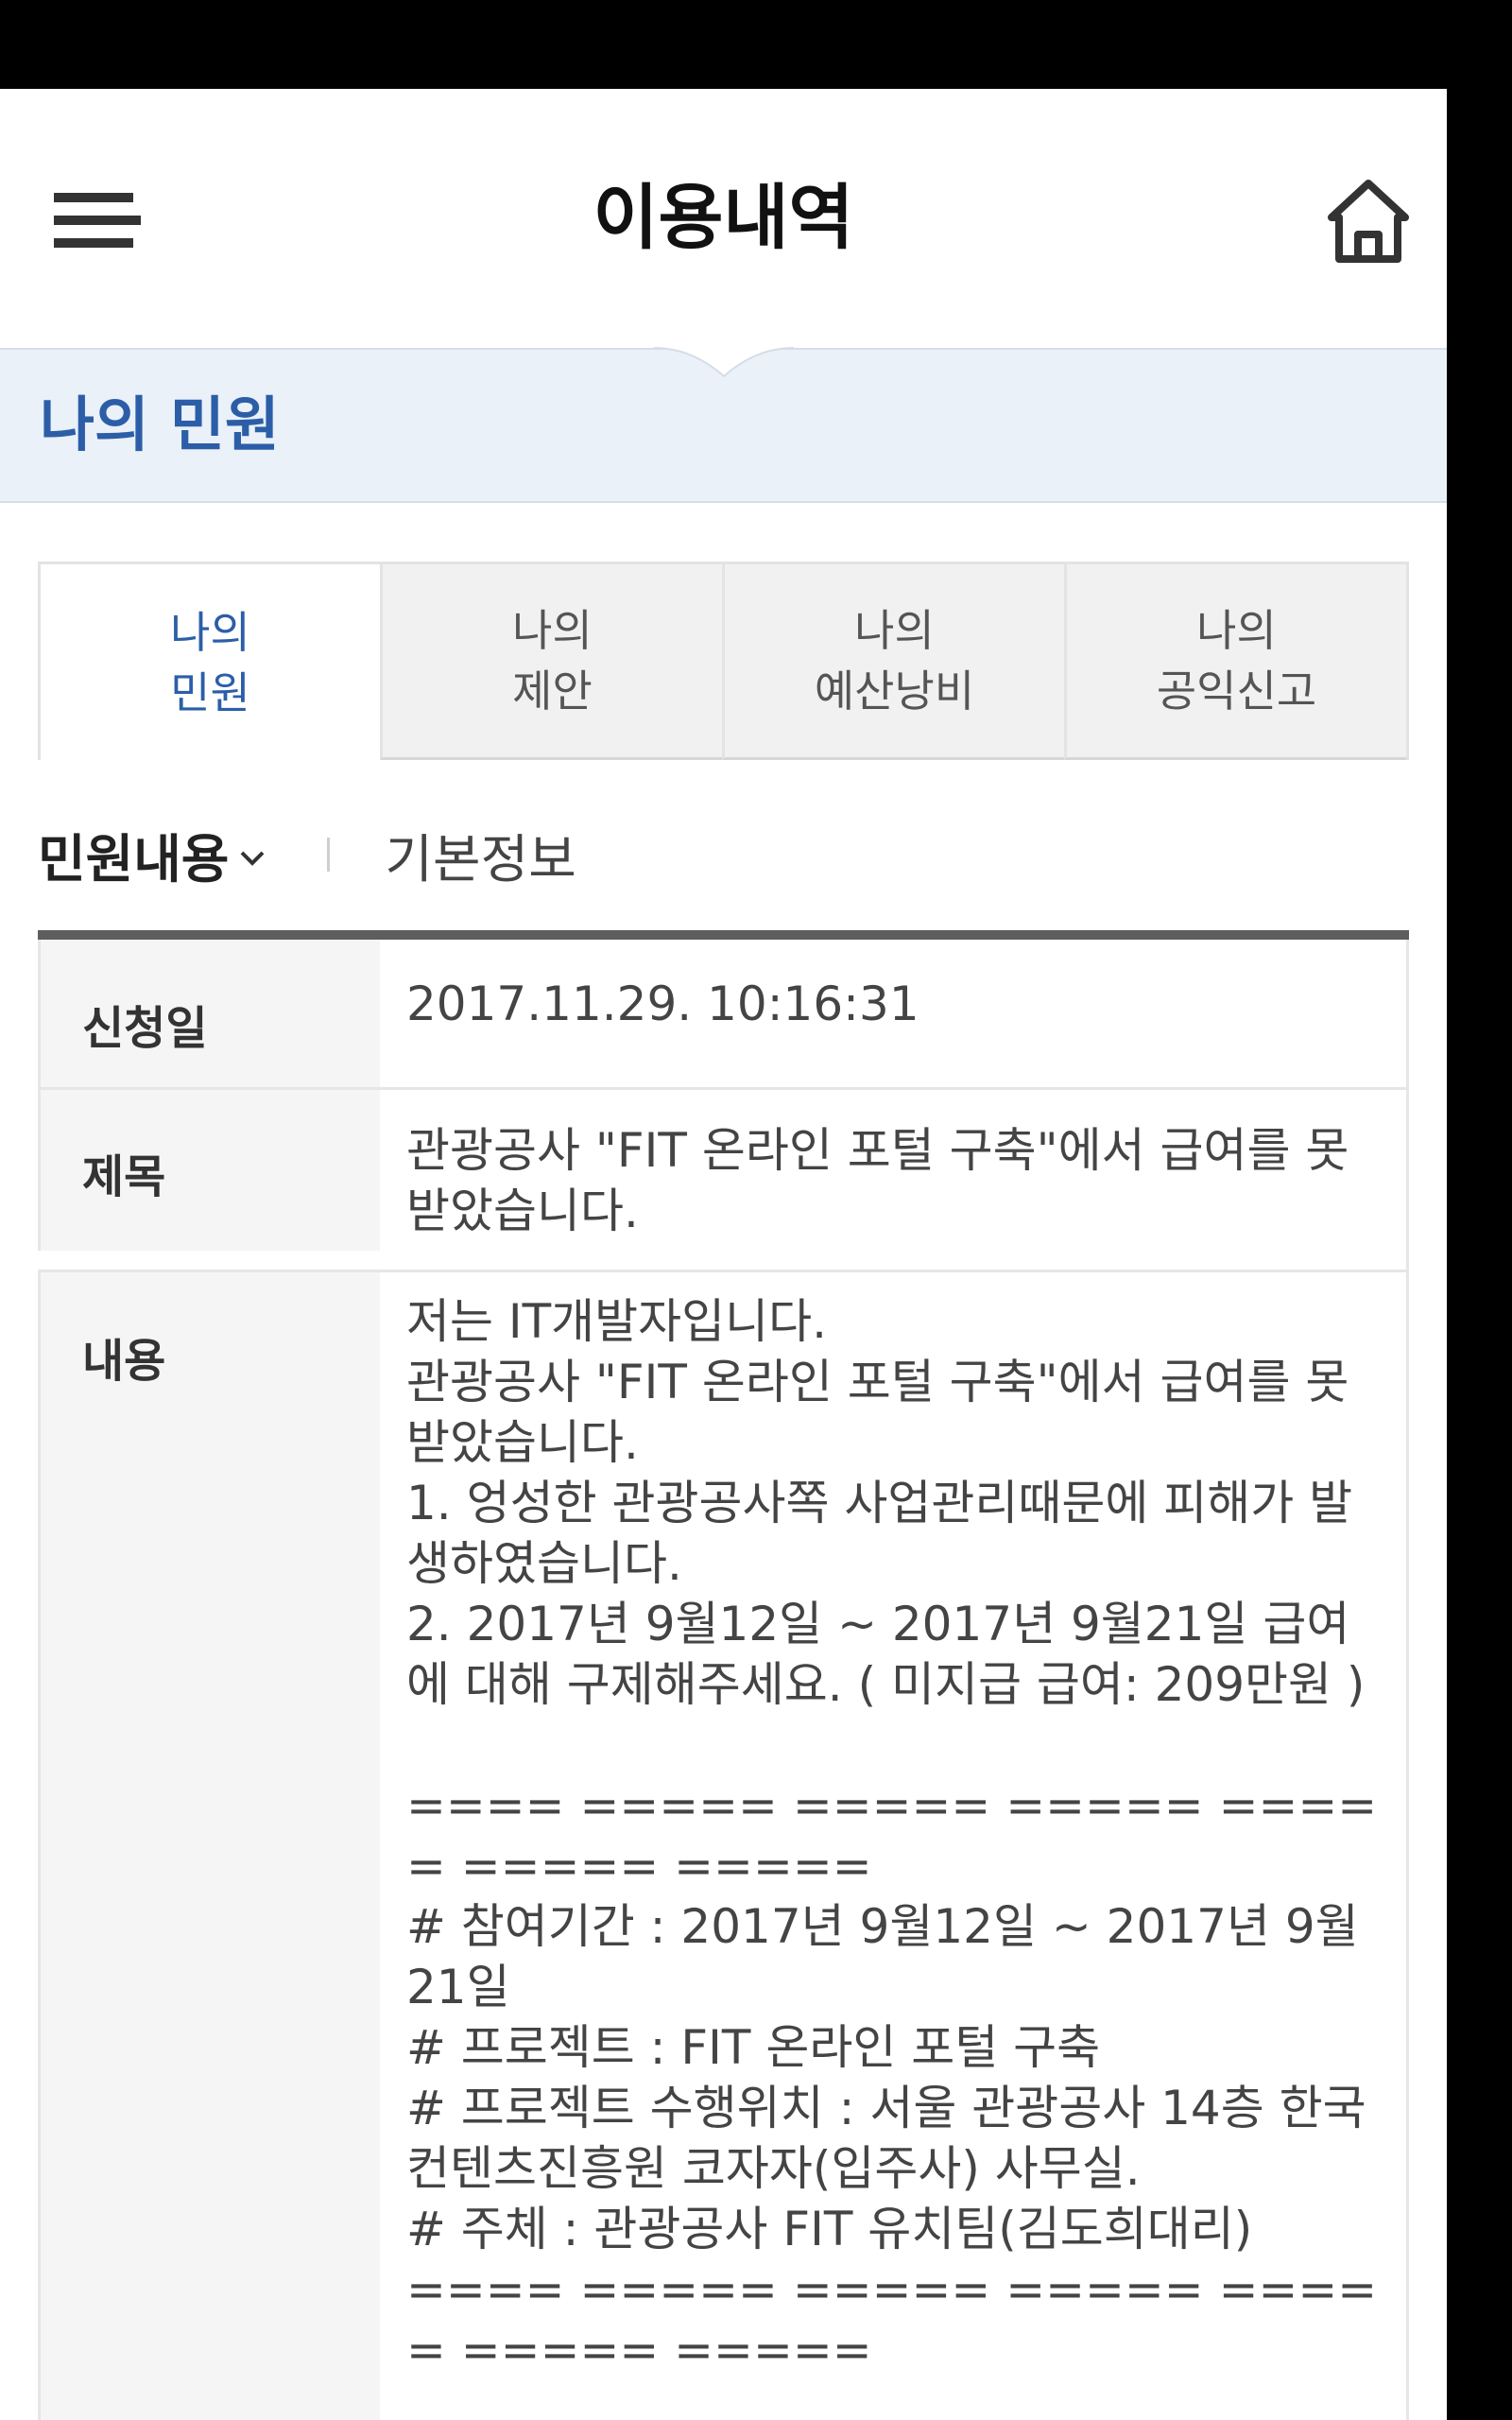 The width and height of the screenshot is (1512, 2420). What do you see at coordinates (209, 1846) in the screenshot?
I see `content-label: 내용` at bounding box center [209, 1846].